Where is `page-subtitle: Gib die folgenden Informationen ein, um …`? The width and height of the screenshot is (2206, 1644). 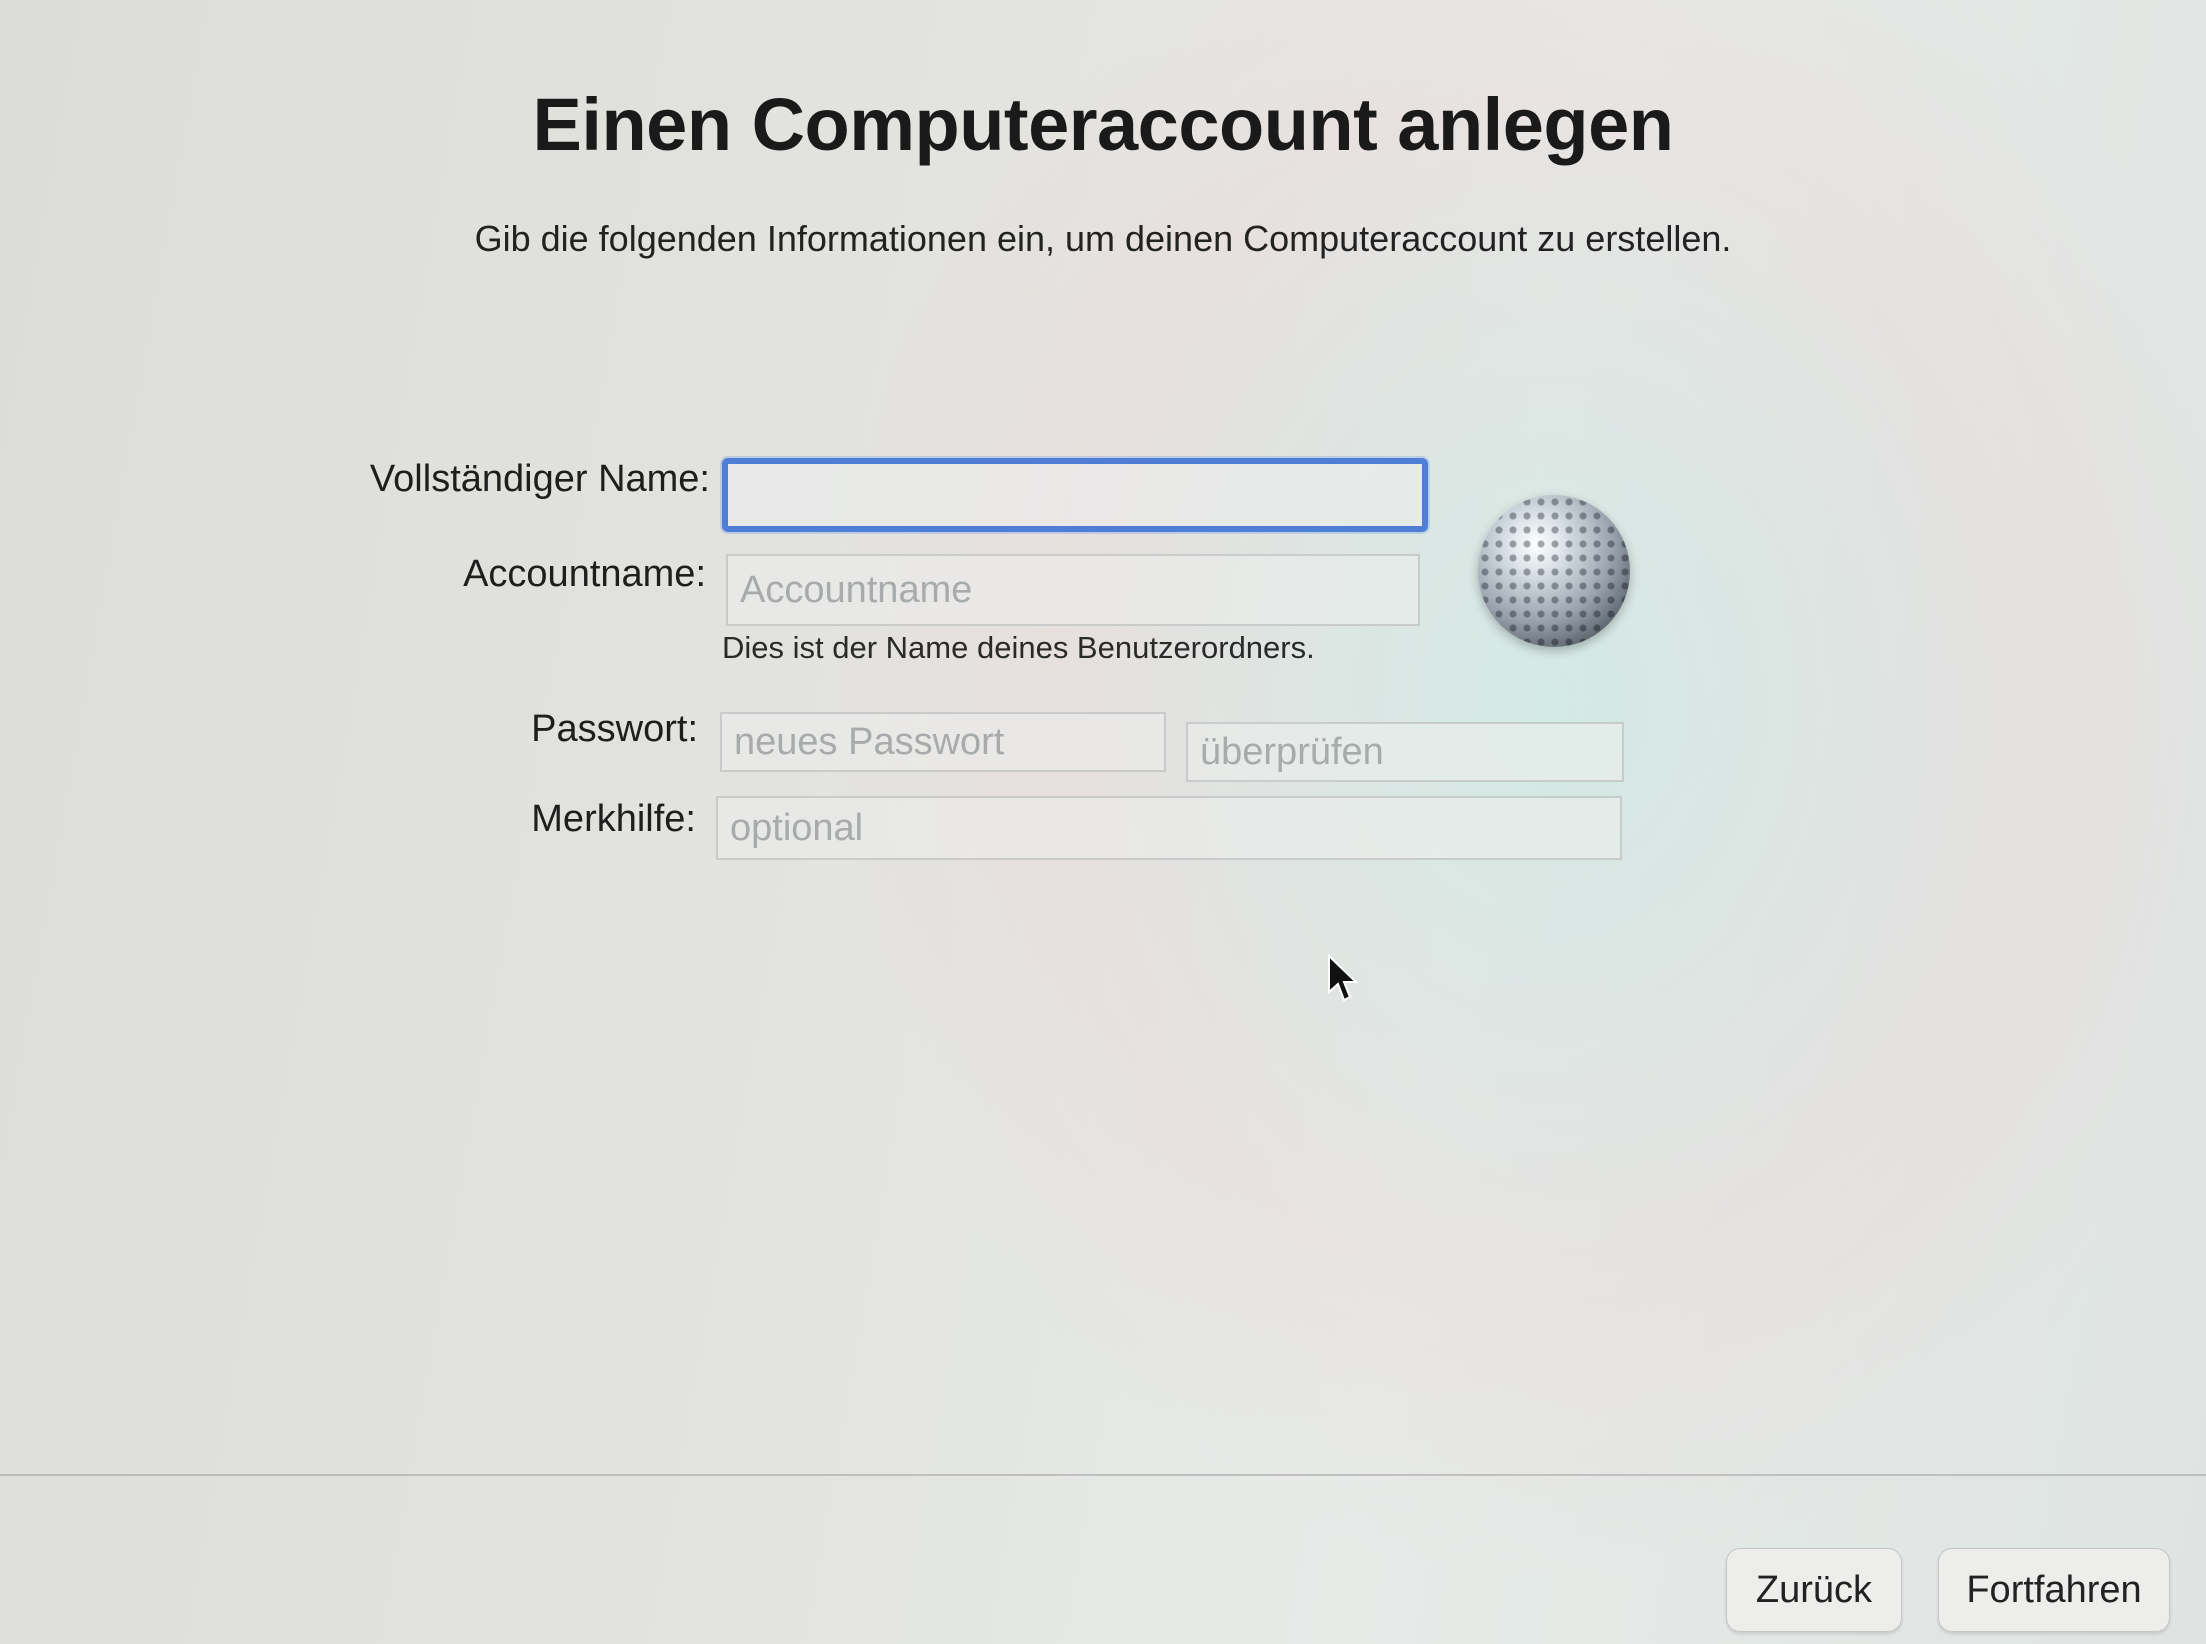
page-subtitle: Gib die folgenden Informationen ein, um … is located at coordinates (1103, 238).